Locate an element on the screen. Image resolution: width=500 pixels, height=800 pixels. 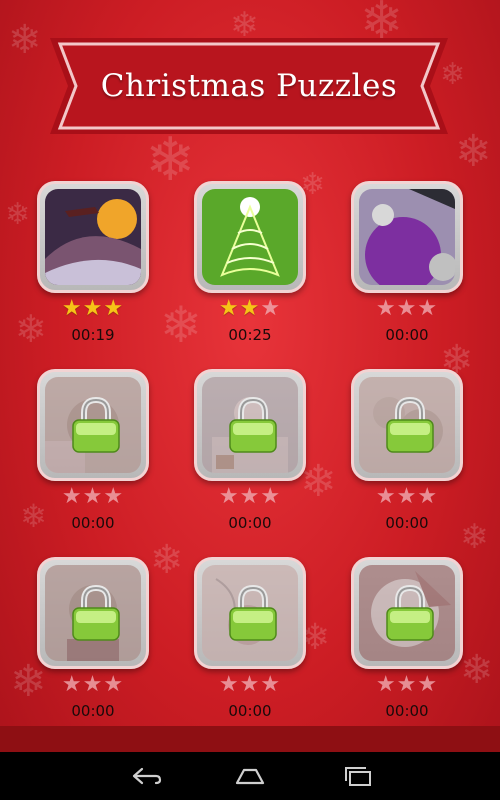
back-arrow-icon is located at coordinates (147, 776).